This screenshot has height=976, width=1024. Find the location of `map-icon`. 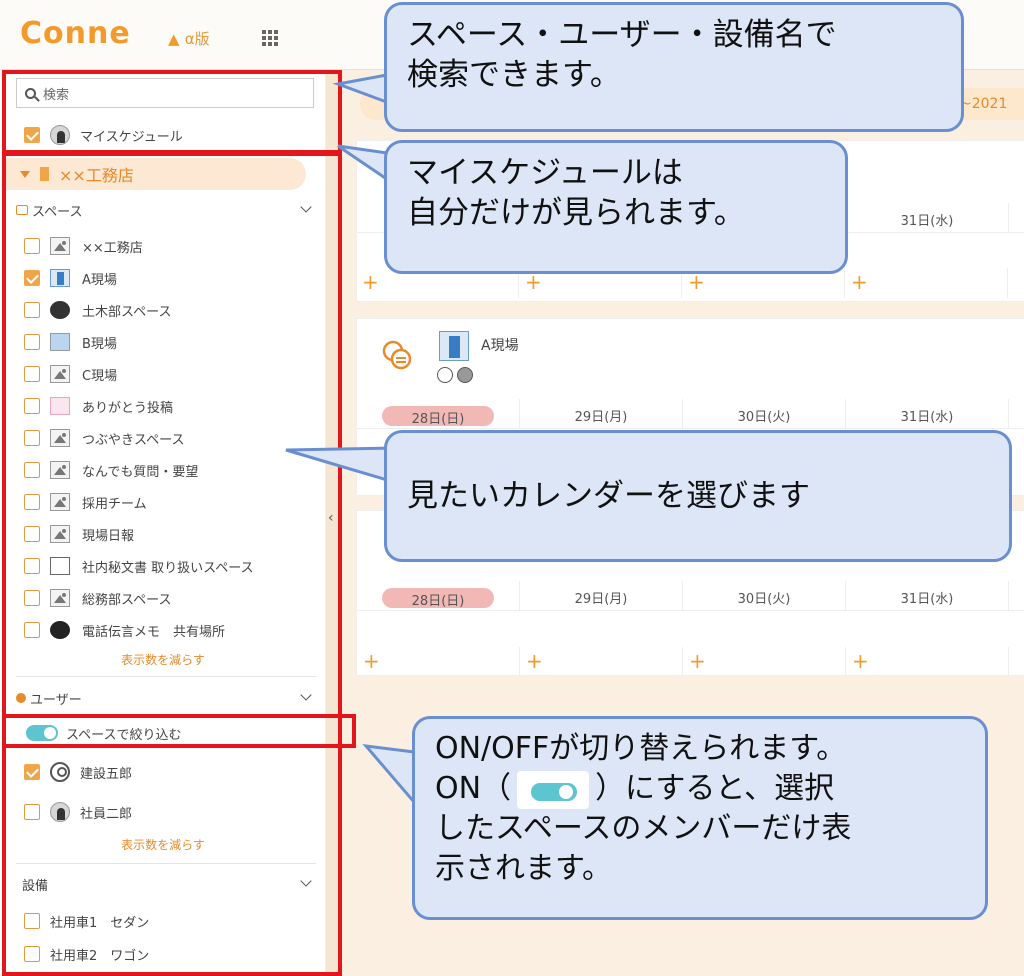

map-icon is located at coordinates (60, 342).